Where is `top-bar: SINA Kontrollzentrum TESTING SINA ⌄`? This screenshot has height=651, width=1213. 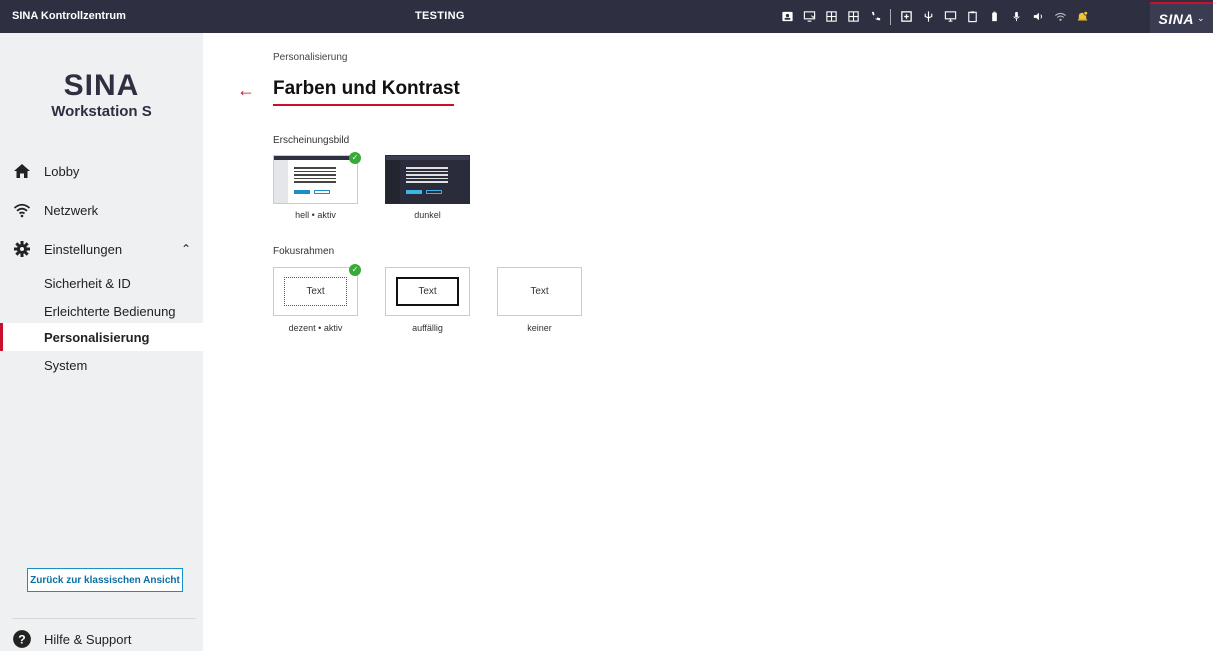 top-bar: SINA Kontrollzentrum TESTING SINA ⌄ is located at coordinates (606, 16).